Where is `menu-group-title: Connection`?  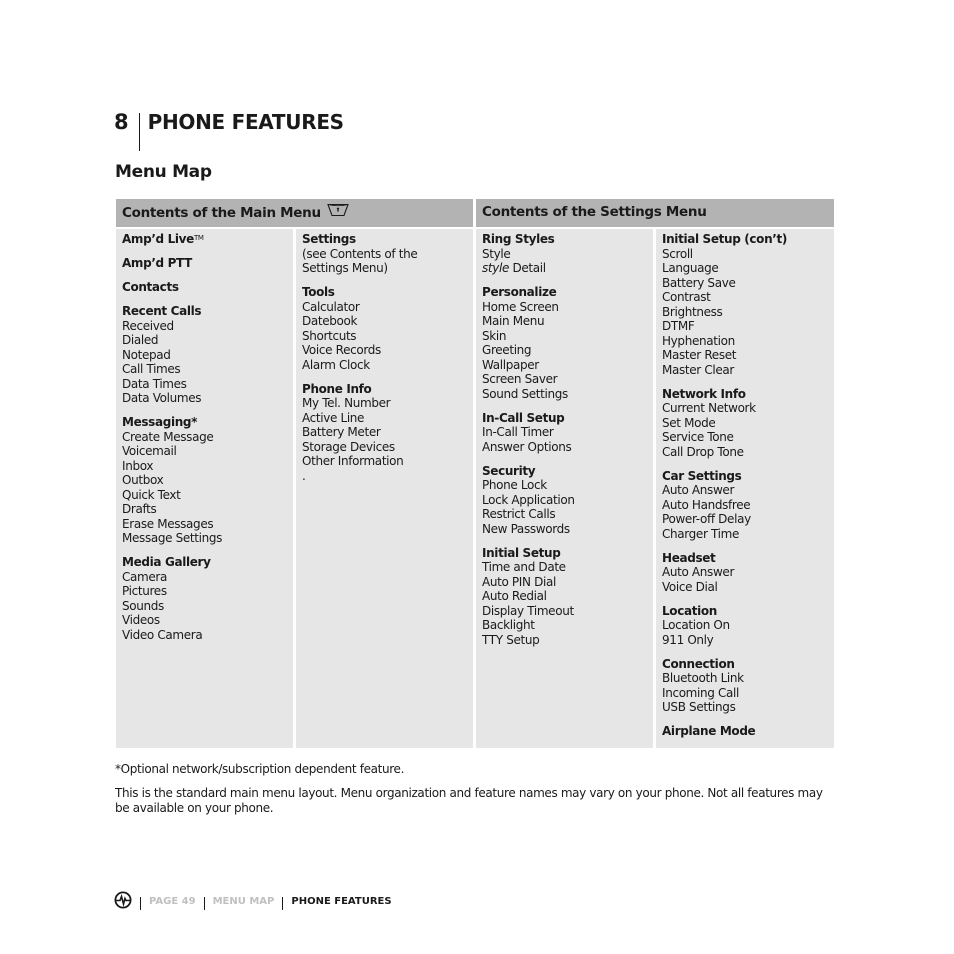
menu-group-title: Connection is located at coordinates (748, 664).